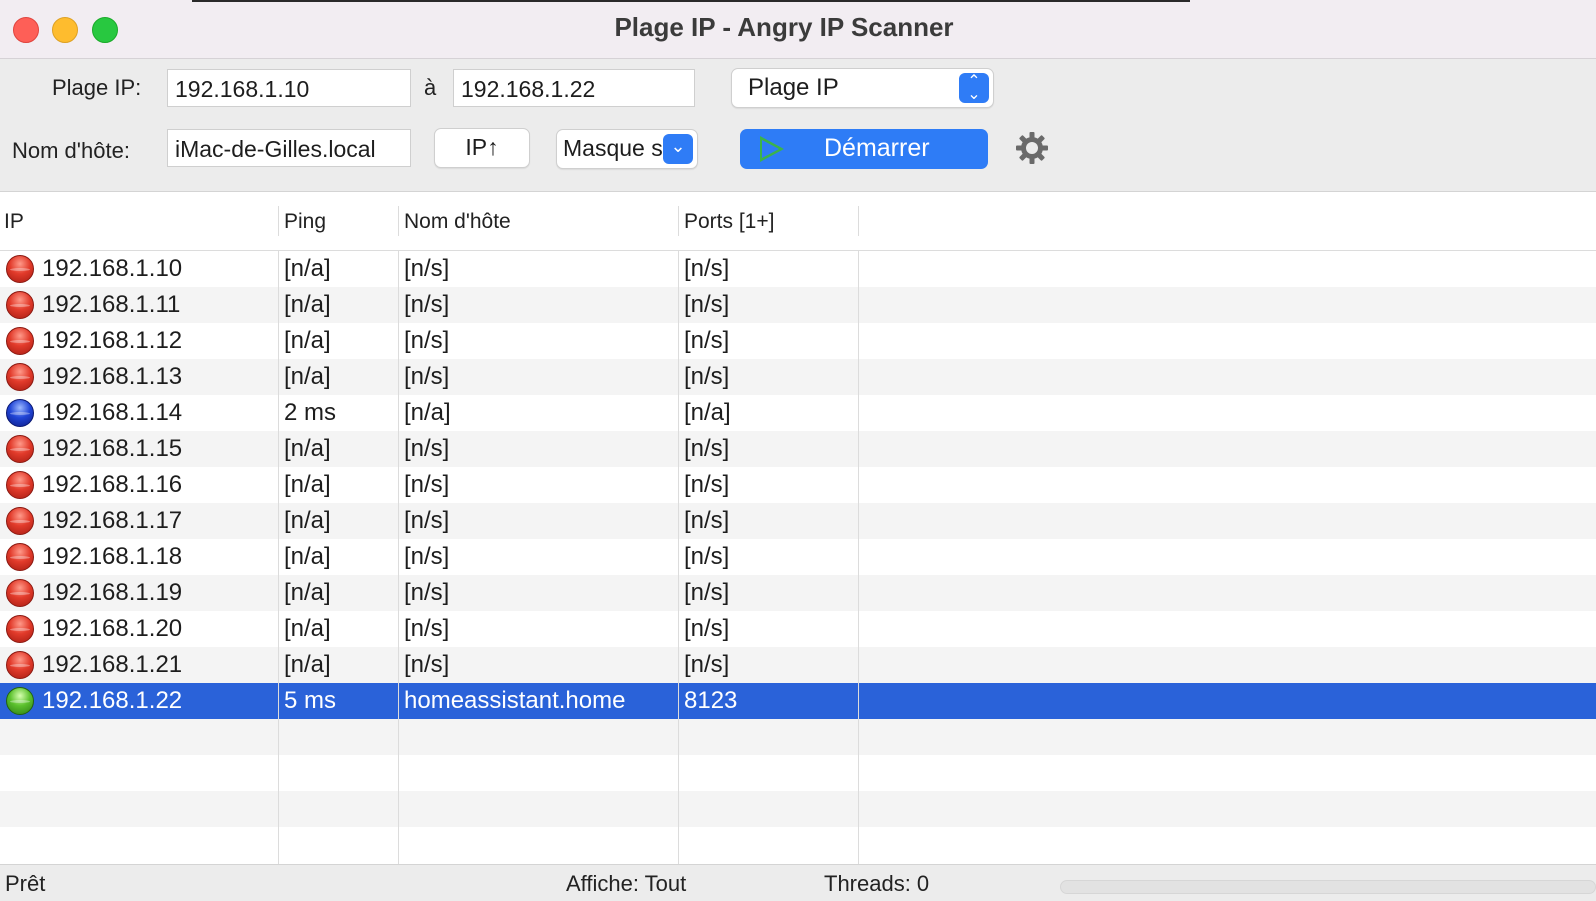  Describe the element at coordinates (707, 412) in the screenshot. I see `ports-cell: [n/a]` at that location.